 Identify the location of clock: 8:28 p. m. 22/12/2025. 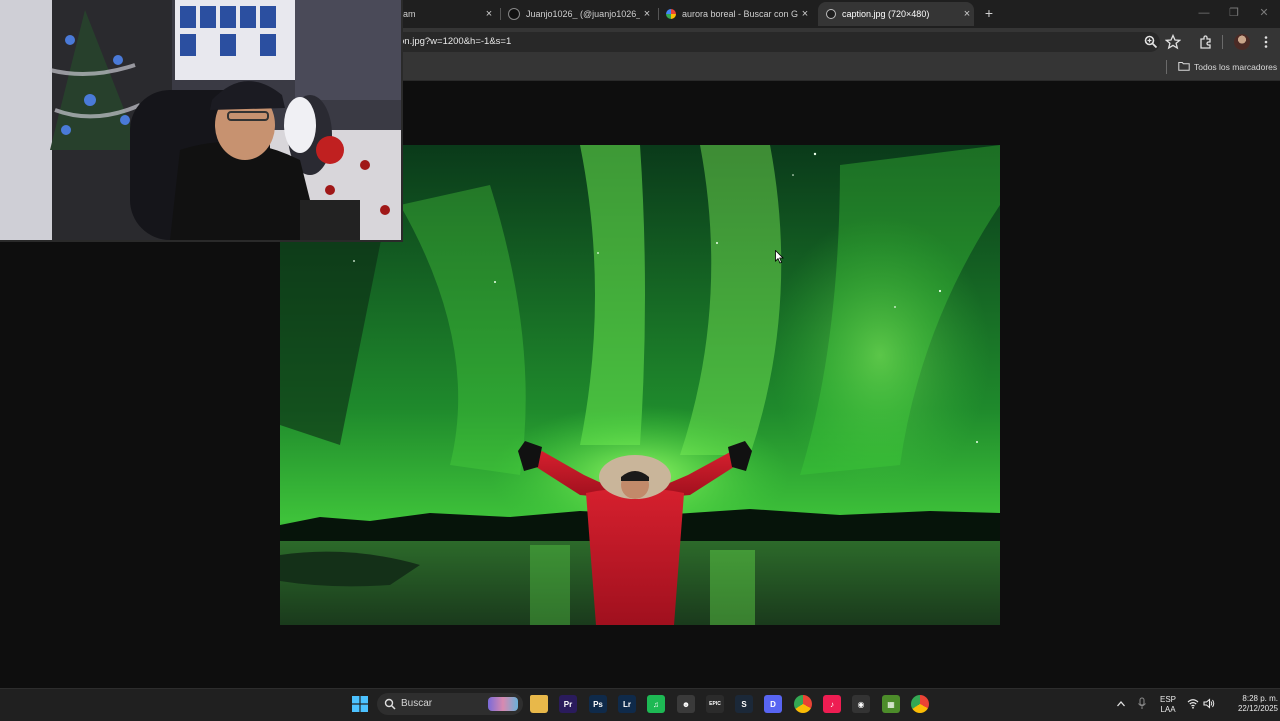
(1250, 704).